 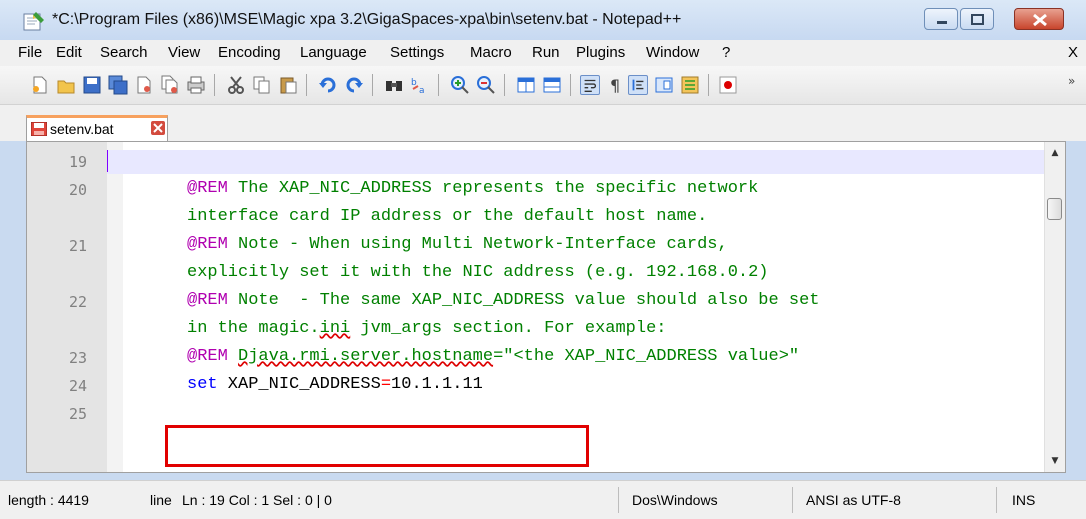 What do you see at coordinates (253, 328) in the screenshot?
I see `code-token: in the magic.` at bounding box center [253, 328].